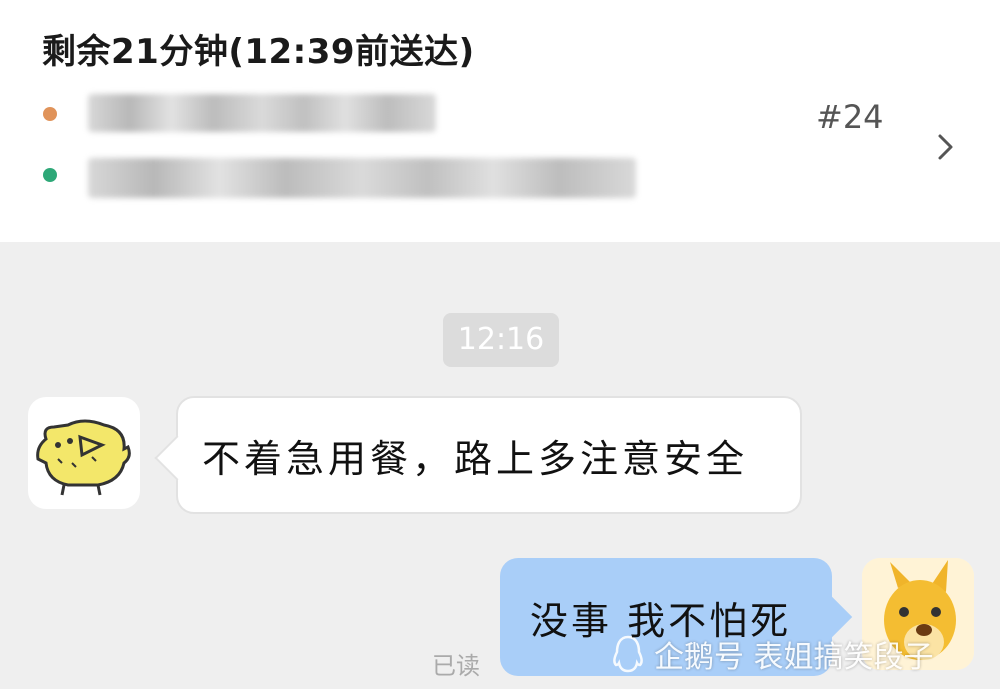 Image resolution: width=1000 pixels, height=689 pixels. Describe the element at coordinates (945, 147) in the screenshot. I see `chevron-right-icon` at that location.